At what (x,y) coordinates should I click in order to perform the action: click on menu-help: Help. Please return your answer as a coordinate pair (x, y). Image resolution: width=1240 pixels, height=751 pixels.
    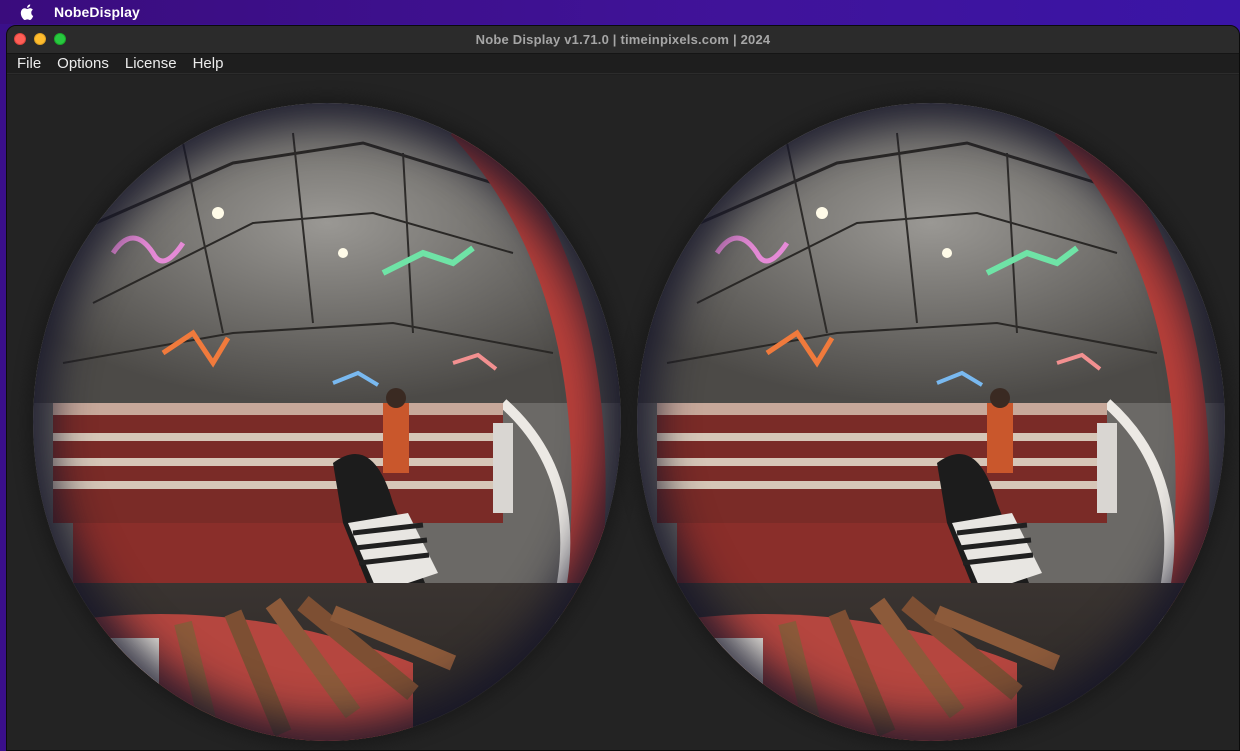
    Looking at the image, I should click on (208, 63).